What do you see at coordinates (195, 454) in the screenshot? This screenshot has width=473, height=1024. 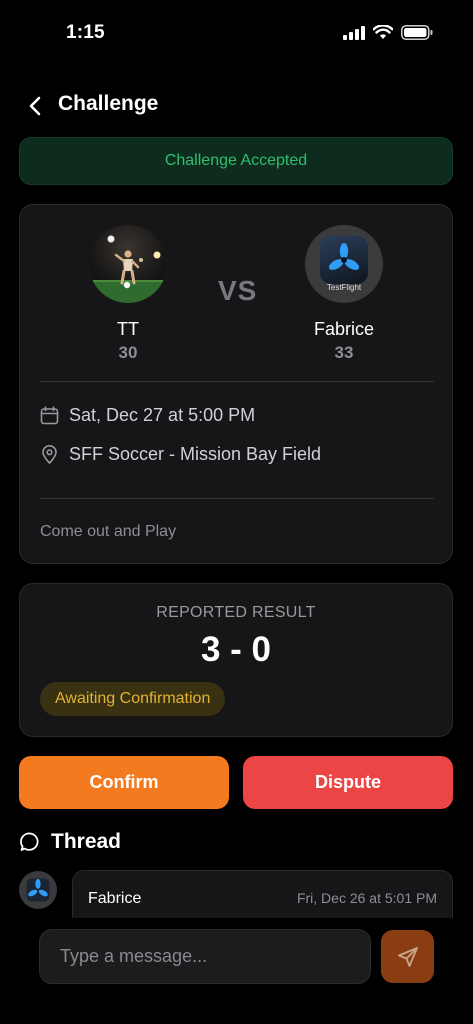 I see `match-location: SFF Soccer - Mission Bay Field` at bounding box center [195, 454].